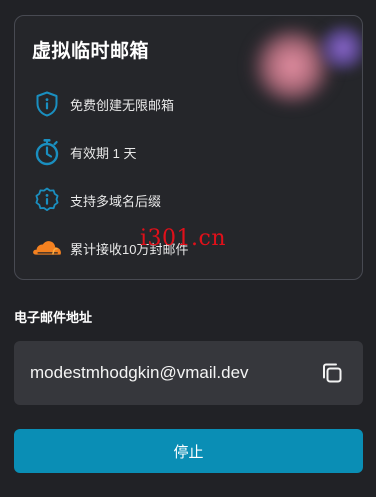 The height and width of the screenshot is (497, 376). Describe the element at coordinates (174, 373) in the screenshot. I see `email-address-value: modestmhodgkin@vmail.dev` at that location.